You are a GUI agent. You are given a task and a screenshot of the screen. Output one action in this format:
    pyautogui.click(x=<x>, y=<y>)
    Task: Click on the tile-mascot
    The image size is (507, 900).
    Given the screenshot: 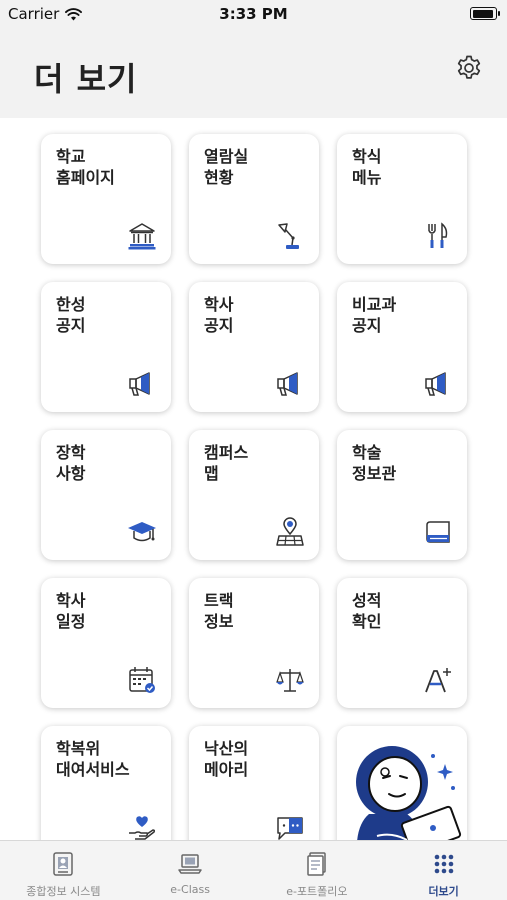 What is the action you would take?
    pyautogui.click(x=402, y=783)
    